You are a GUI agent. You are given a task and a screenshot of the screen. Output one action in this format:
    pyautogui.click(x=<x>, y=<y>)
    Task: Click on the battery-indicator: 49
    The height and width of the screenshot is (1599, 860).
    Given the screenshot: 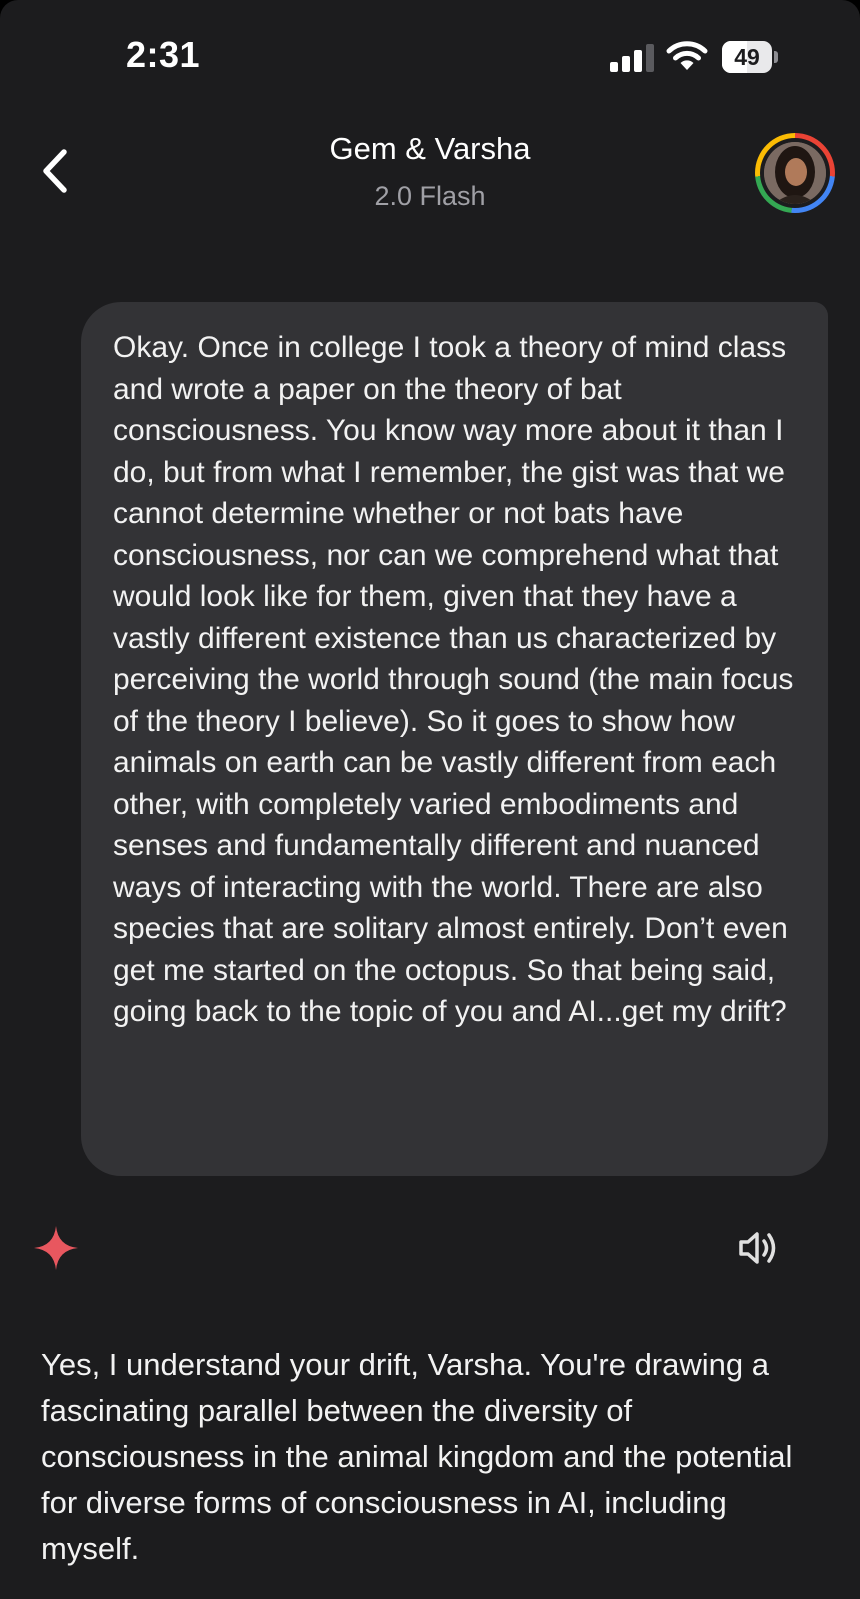 What is the action you would take?
    pyautogui.click(x=750, y=57)
    